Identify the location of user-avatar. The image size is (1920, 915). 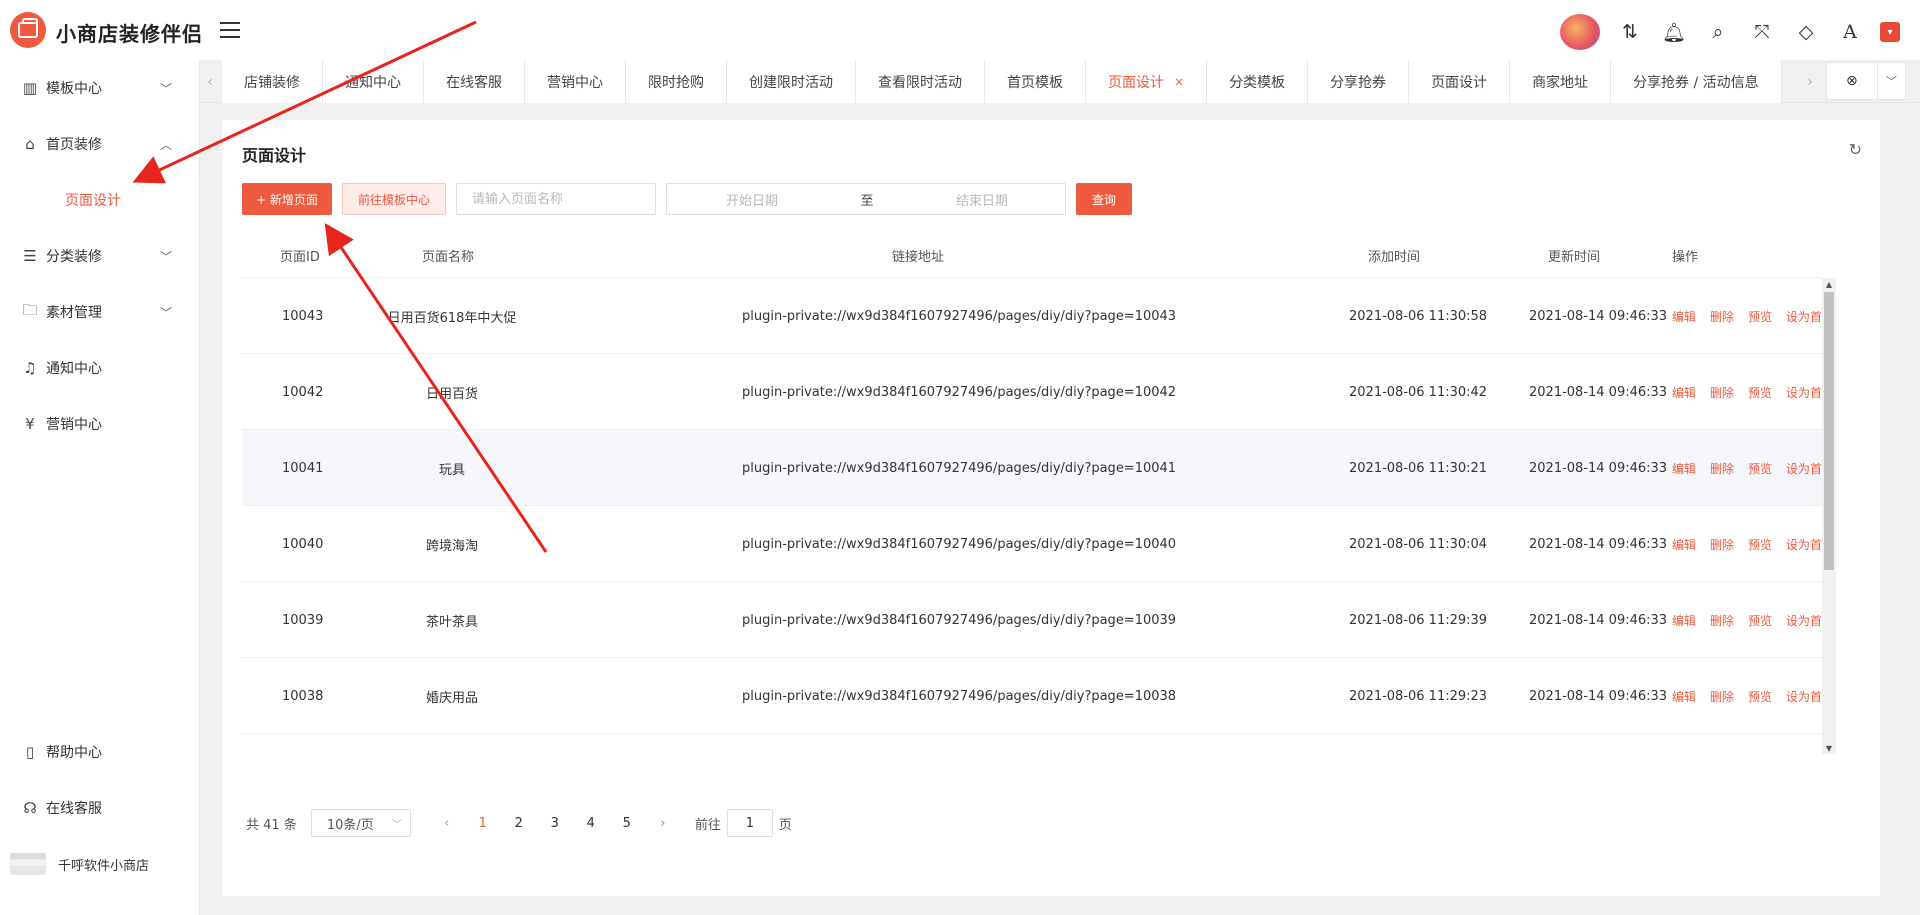
(1580, 32).